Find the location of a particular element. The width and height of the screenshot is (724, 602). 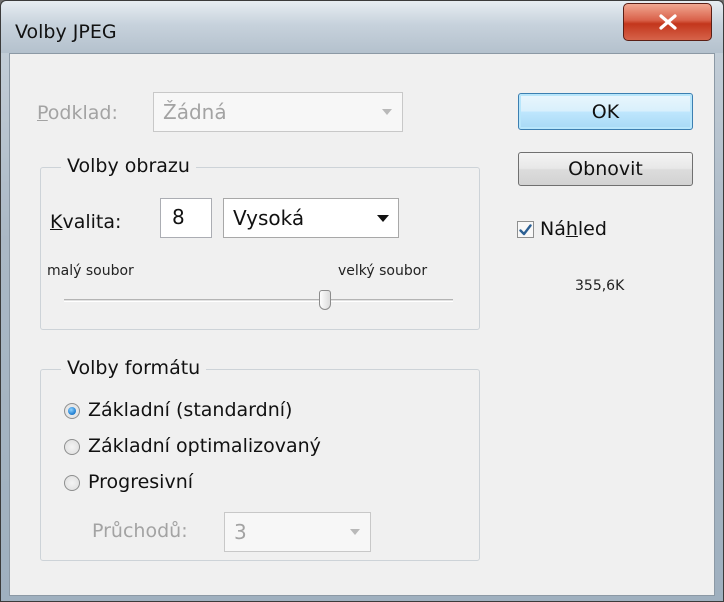

scans-value: 3 is located at coordinates (240, 532).